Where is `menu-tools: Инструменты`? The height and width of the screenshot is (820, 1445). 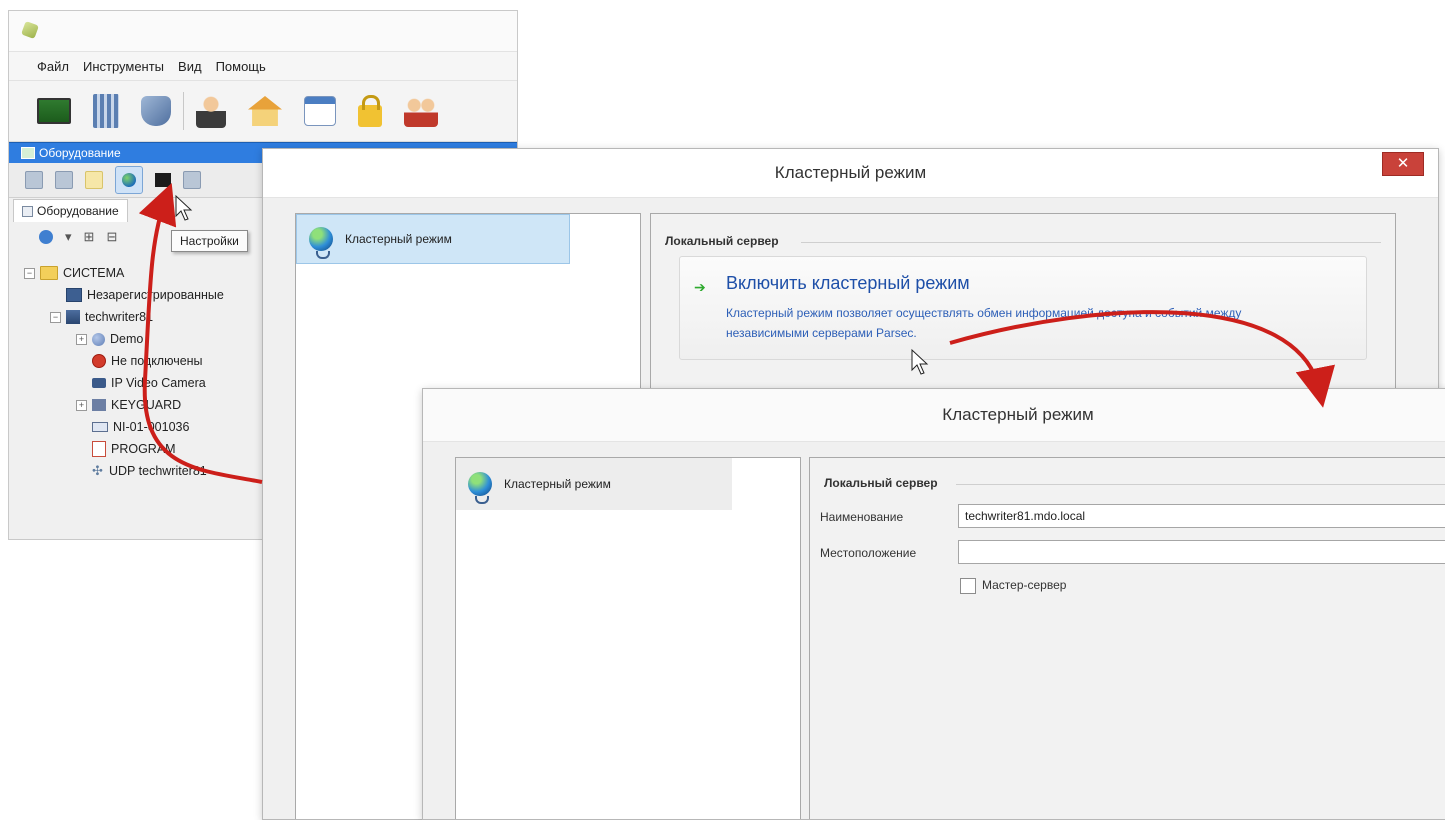 menu-tools: Инструменты is located at coordinates (123, 66).